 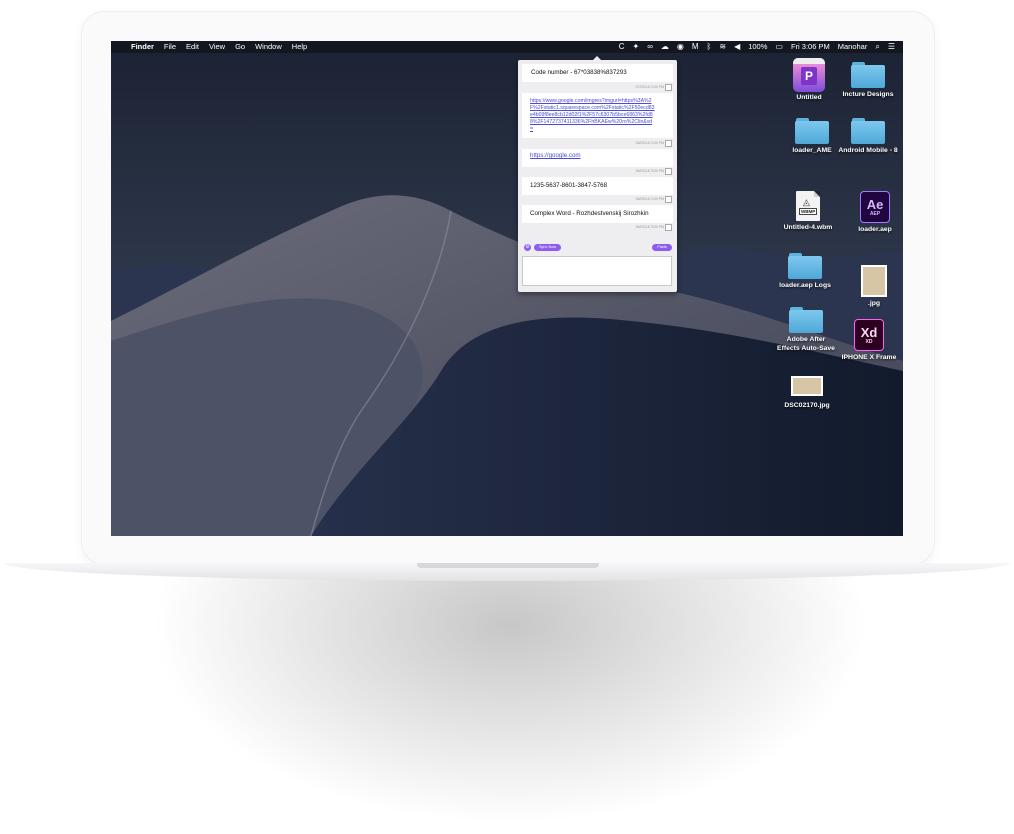 What do you see at coordinates (877, 47) in the screenshot?
I see `spotlight-search-icon: ⌕` at bounding box center [877, 47].